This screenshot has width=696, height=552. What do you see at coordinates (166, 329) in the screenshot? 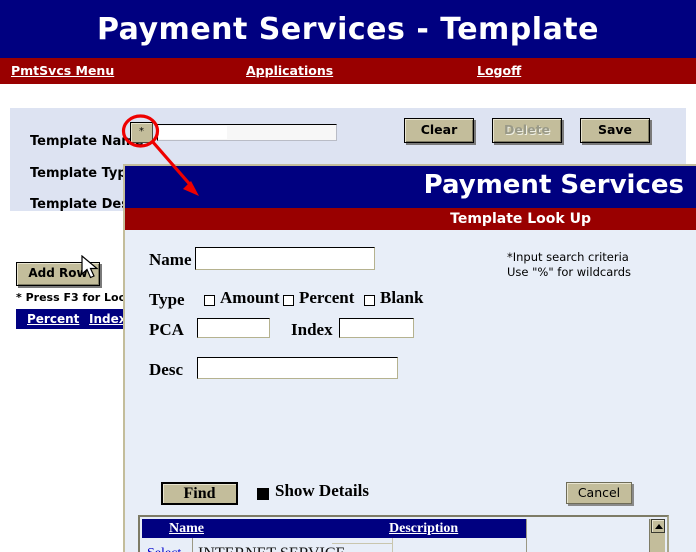
I see `dialog-pca-label: PCA` at bounding box center [166, 329].